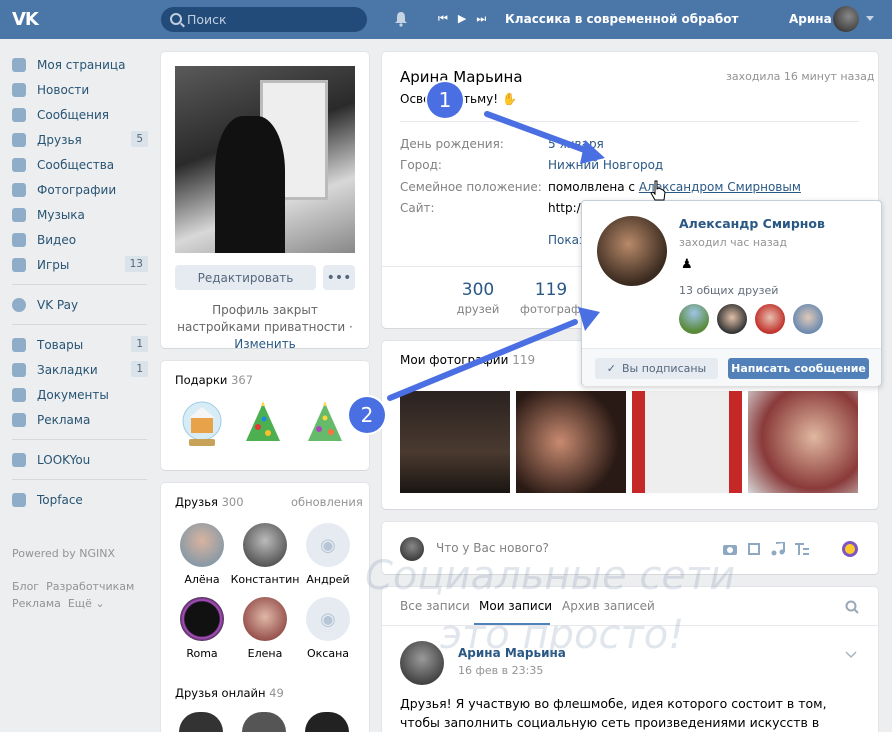 The width and height of the screenshot is (892, 732). Describe the element at coordinates (264, 19) in the screenshot. I see `search-input: Поиск` at that location.